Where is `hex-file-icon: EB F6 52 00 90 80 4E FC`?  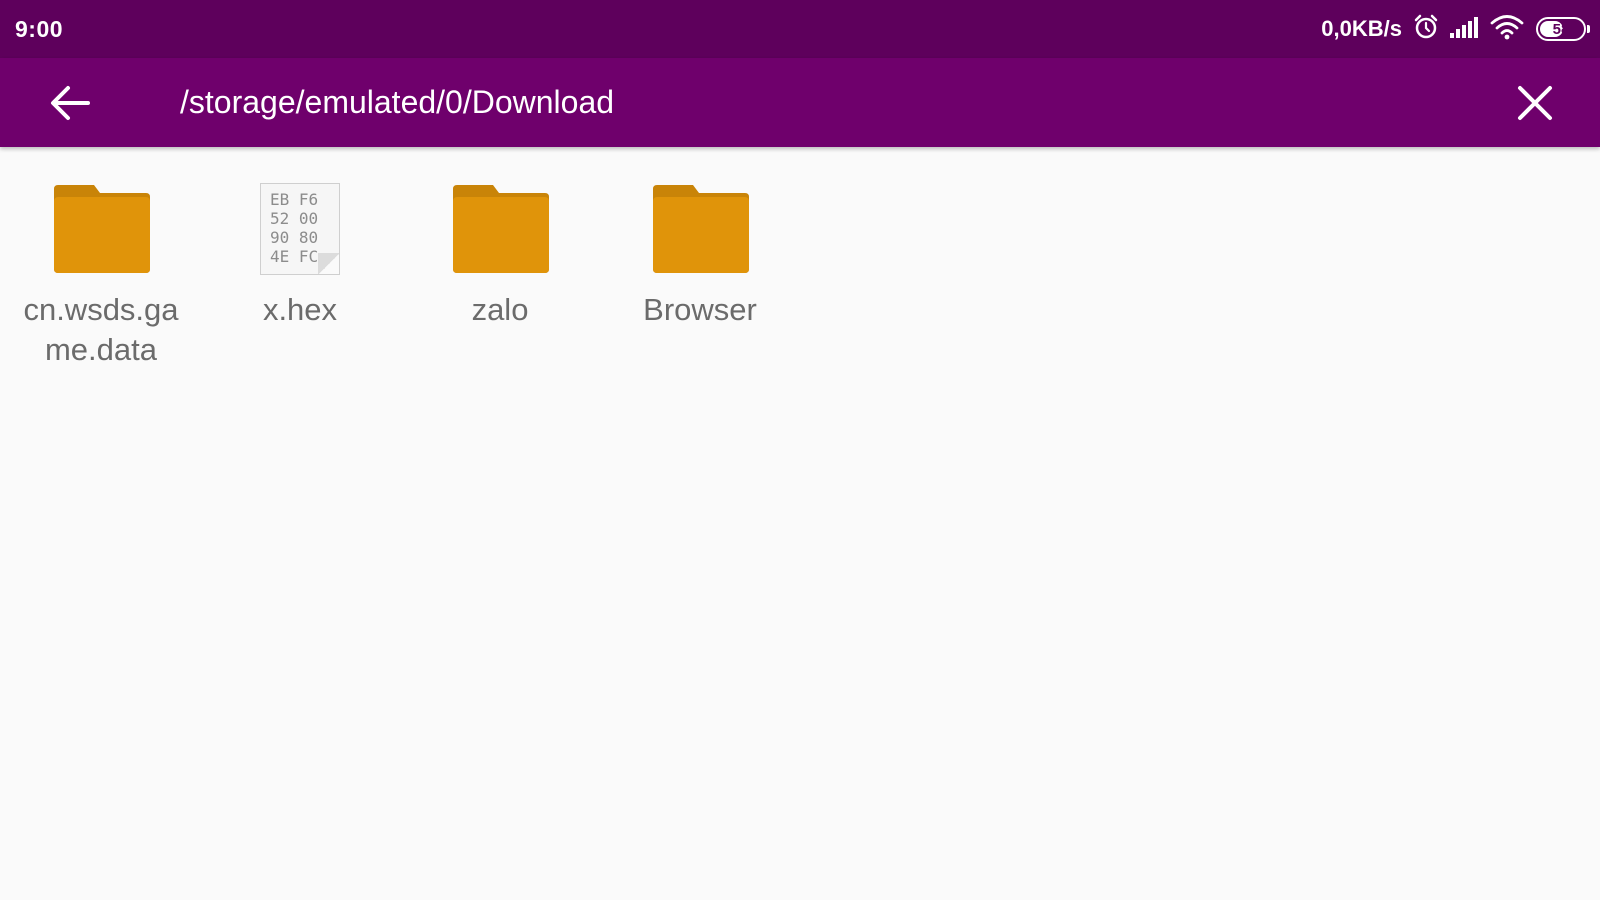
hex-file-icon: EB F6 52 00 90 80 4E FC is located at coordinates (300, 229).